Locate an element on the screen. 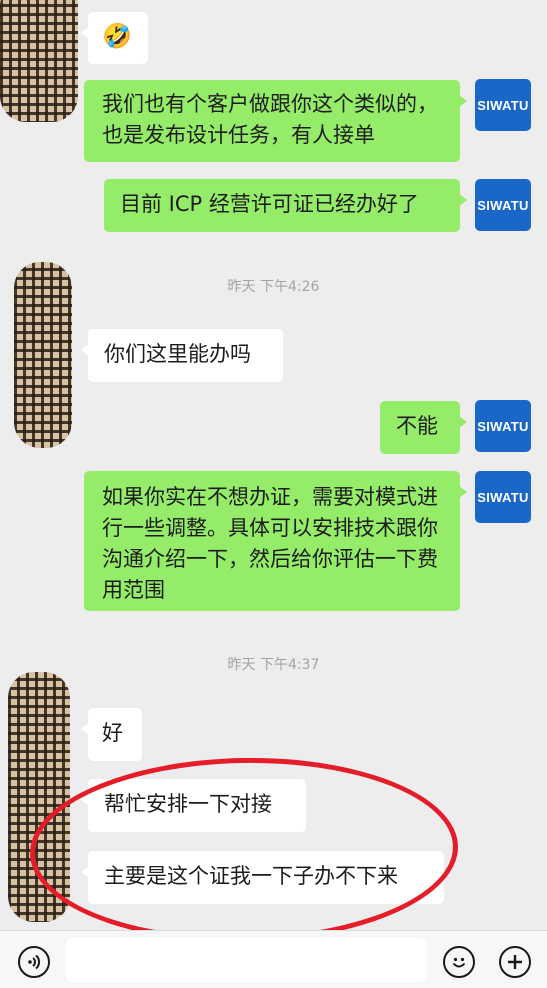  voice-icon is located at coordinates (34, 962).